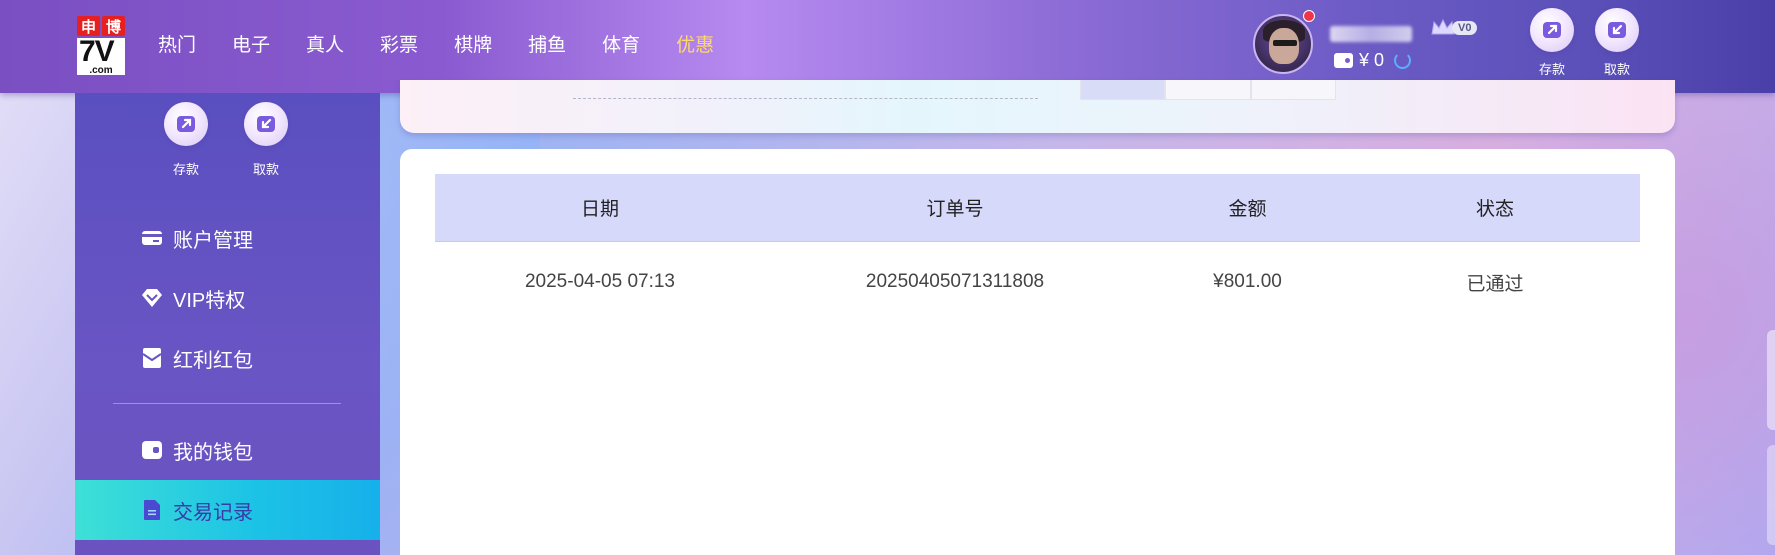 The height and width of the screenshot is (555, 1775). Describe the element at coordinates (1403, 60) in the screenshot. I see `refresh-icon` at that location.